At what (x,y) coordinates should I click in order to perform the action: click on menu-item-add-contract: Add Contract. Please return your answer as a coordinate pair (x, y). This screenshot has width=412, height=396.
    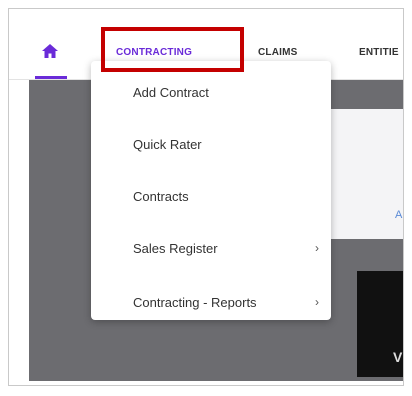
    Looking at the image, I should click on (211, 92).